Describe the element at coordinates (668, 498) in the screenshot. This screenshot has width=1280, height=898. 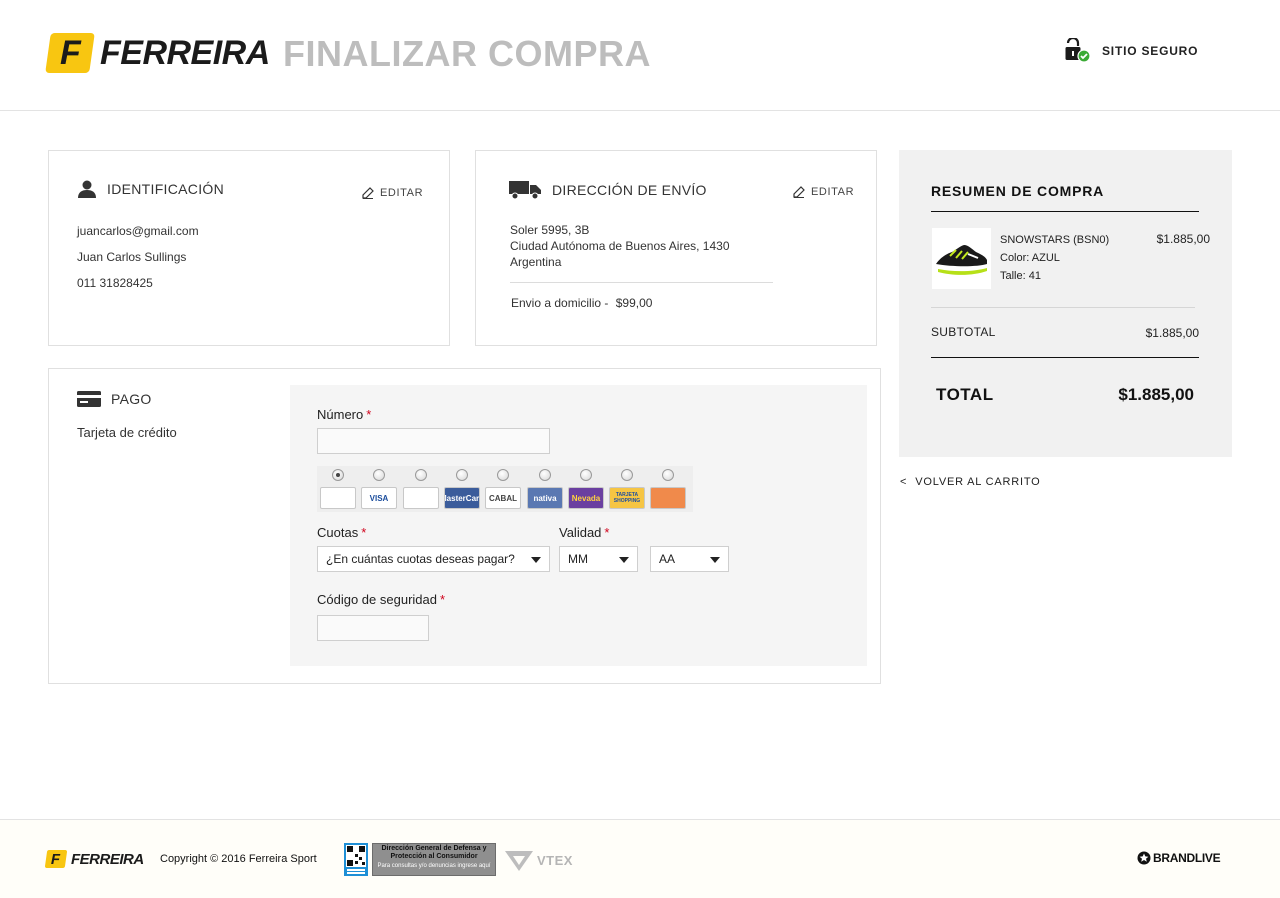
I see `other-card-icon` at that location.